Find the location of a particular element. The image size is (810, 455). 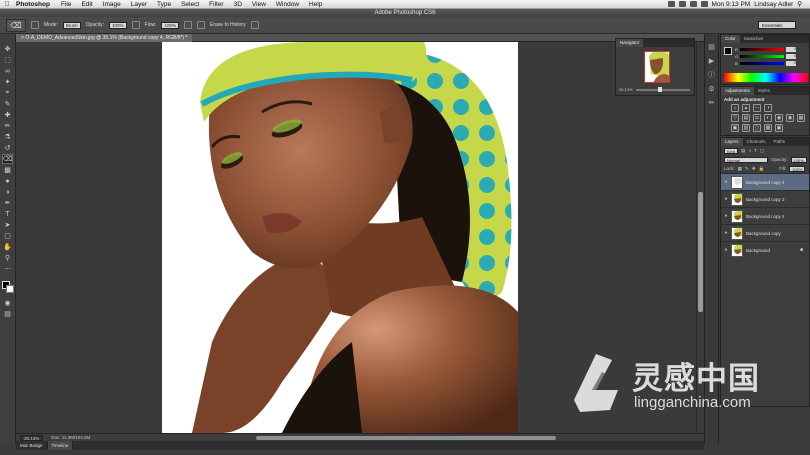

info-panel-icon: ⓘ is located at coordinates (712, 74).